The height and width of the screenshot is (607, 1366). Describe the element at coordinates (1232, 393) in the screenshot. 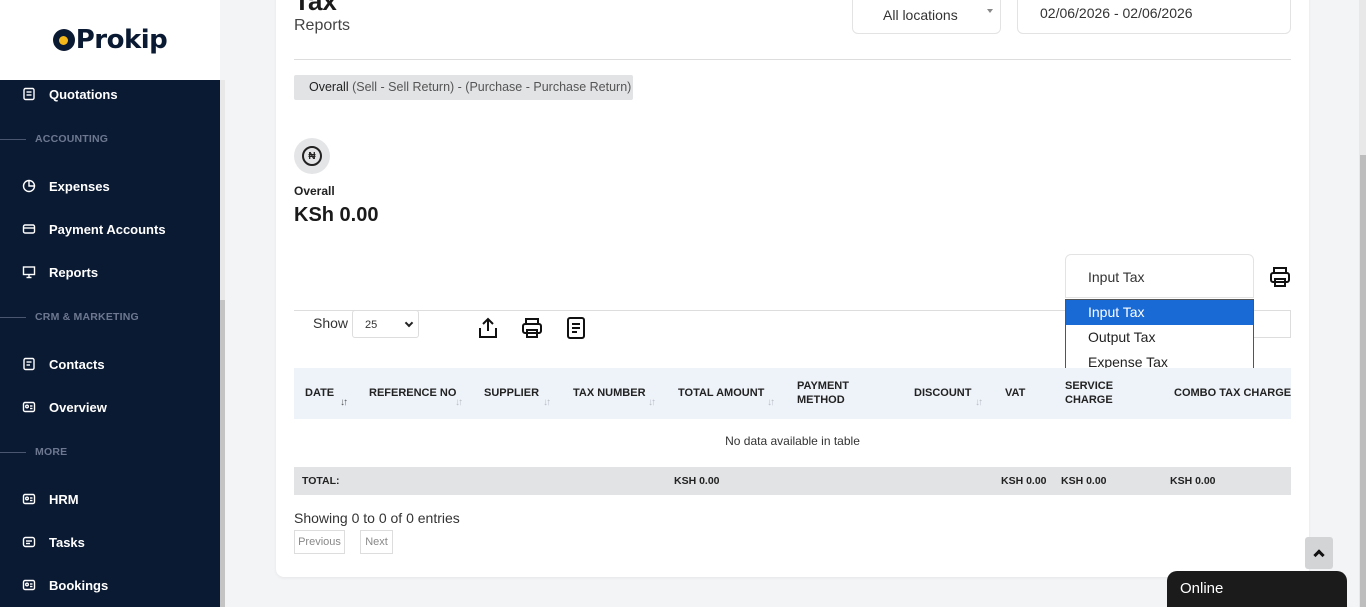

I see `column-header-combo-tax-charge: COMBO TAX CHARGE` at that location.